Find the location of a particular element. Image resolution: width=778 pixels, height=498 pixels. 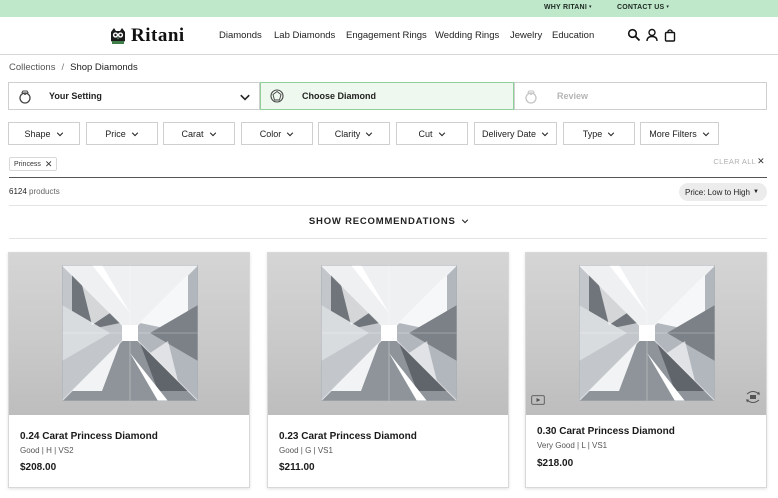

nav-wedding-rings: Wedding Rings is located at coordinates (467, 35).